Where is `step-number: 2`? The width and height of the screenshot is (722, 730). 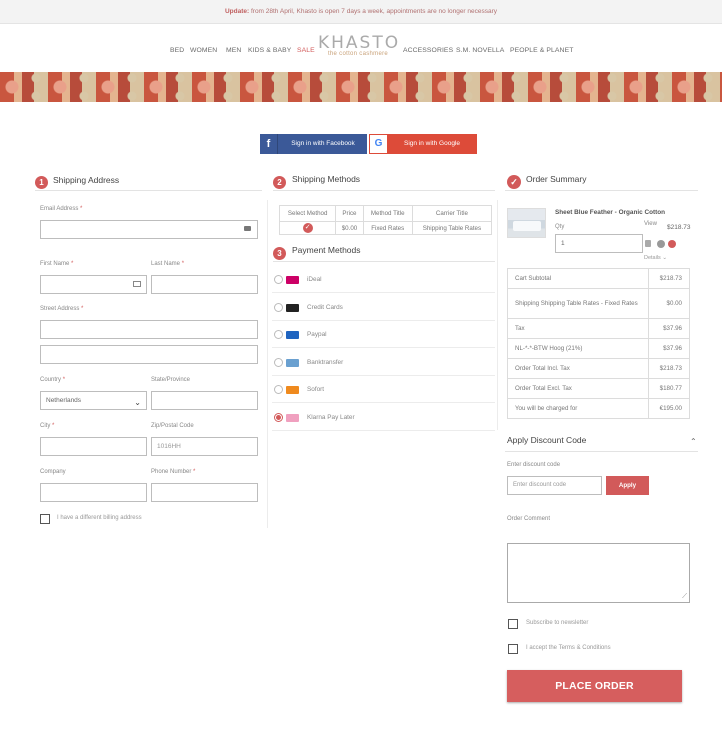
step-number: 2 is located at coordinates (279, 182).